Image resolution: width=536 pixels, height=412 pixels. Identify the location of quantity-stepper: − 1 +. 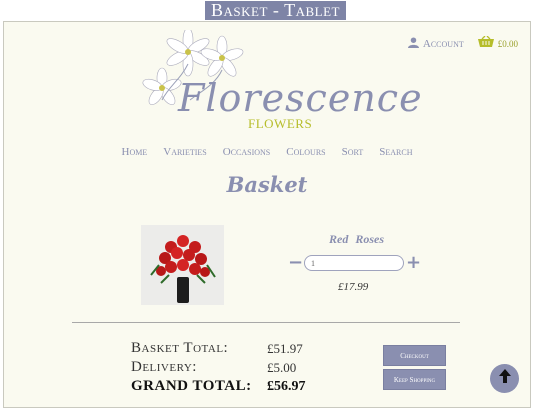
(354, 263).